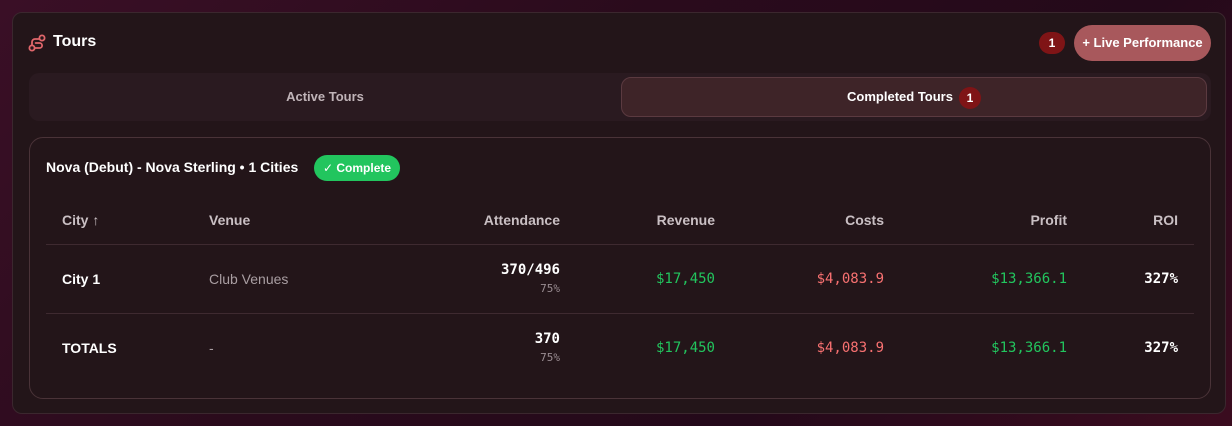 The height and width of the screenshot is (426, 1232). I want to click on totals-attendance-pct: 75%, so click(550, 357).